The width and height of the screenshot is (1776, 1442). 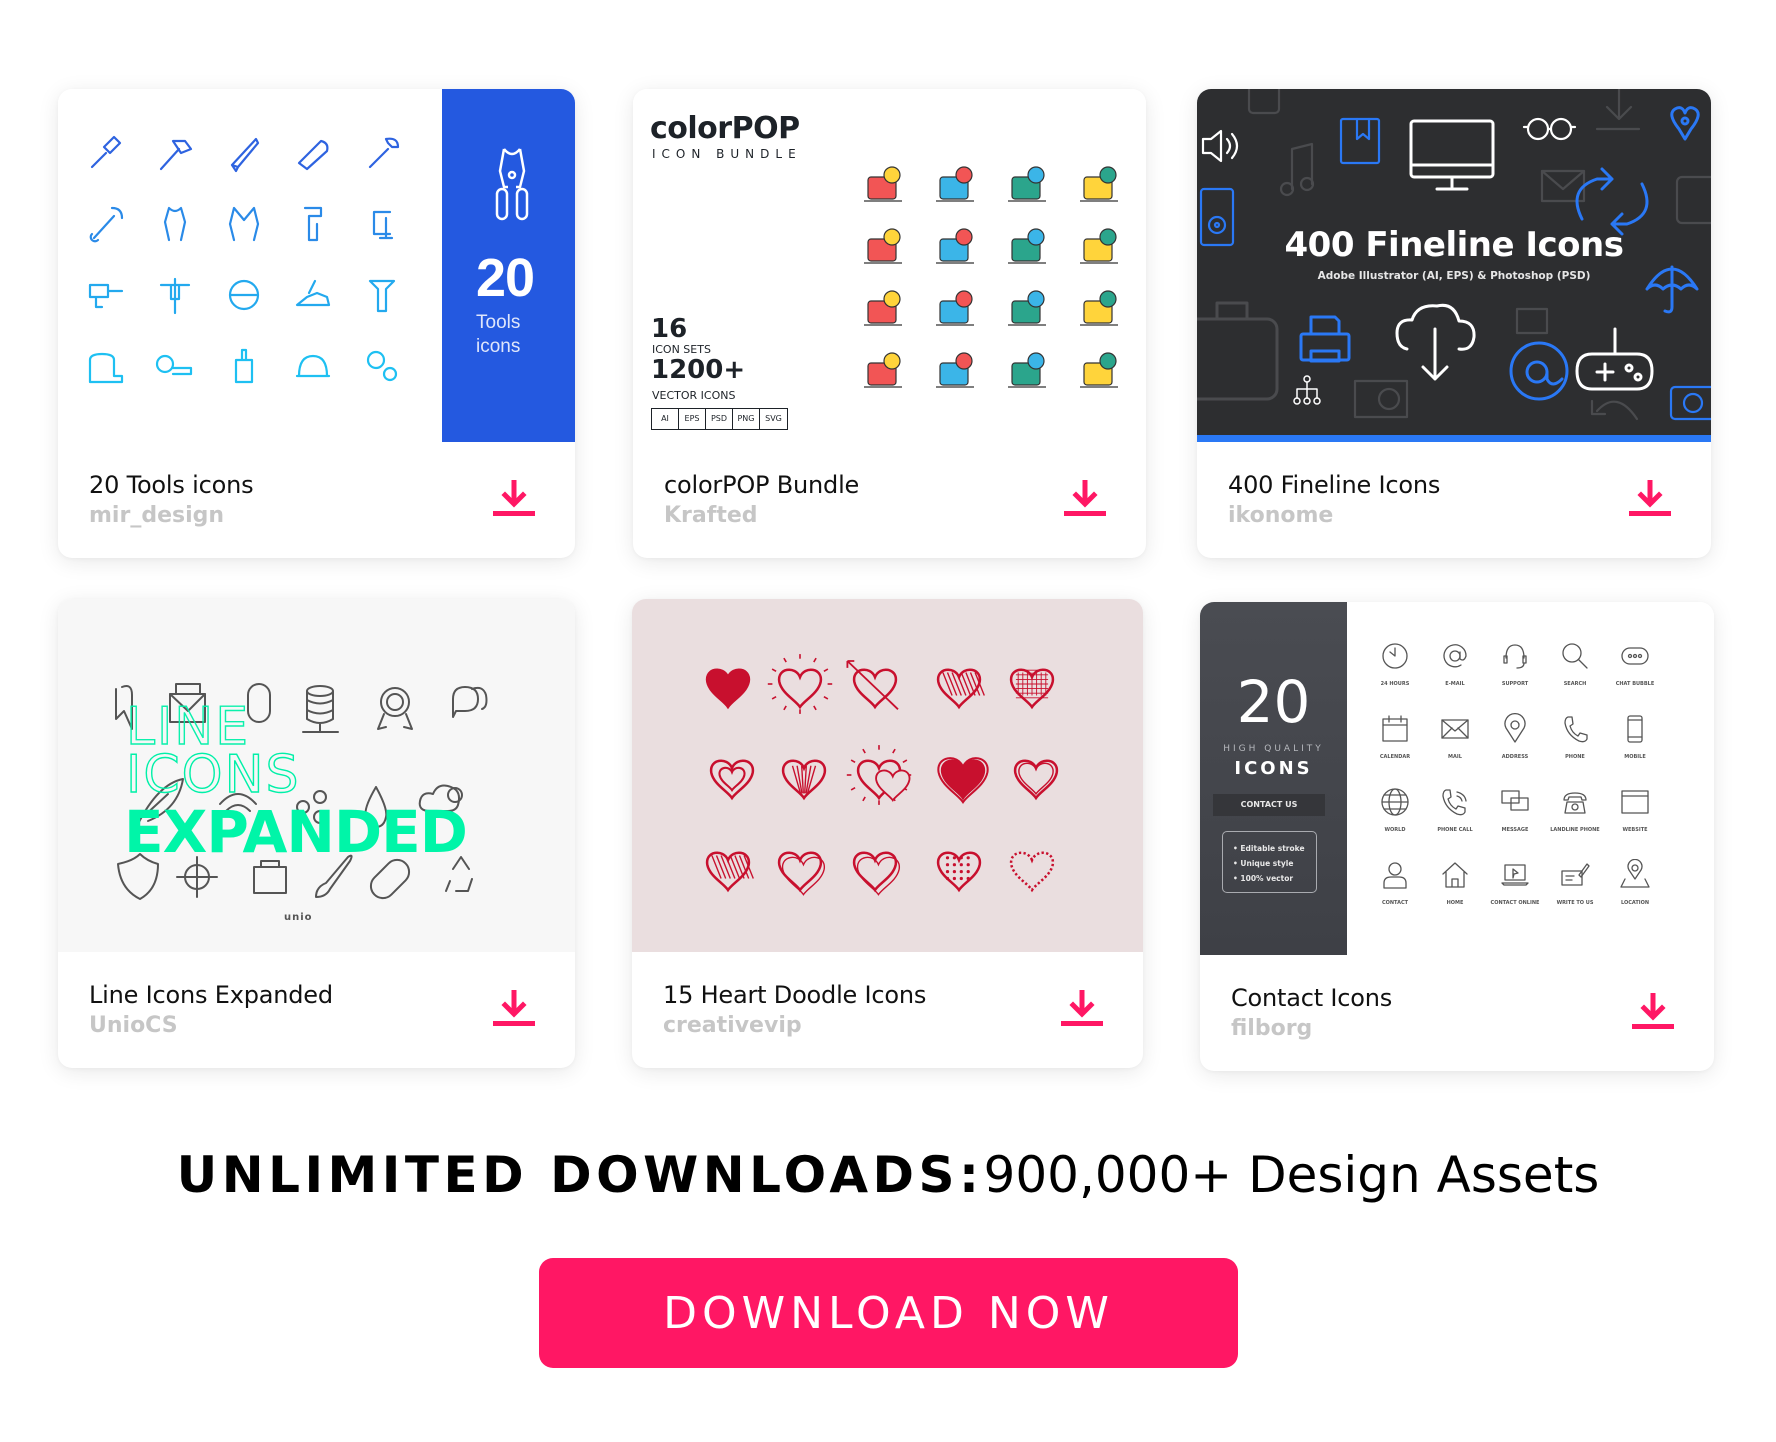 What do you see at coordinates (1395, 875) in the screenshot?
I see `contact-icon` at bounding box center [1395, 875].